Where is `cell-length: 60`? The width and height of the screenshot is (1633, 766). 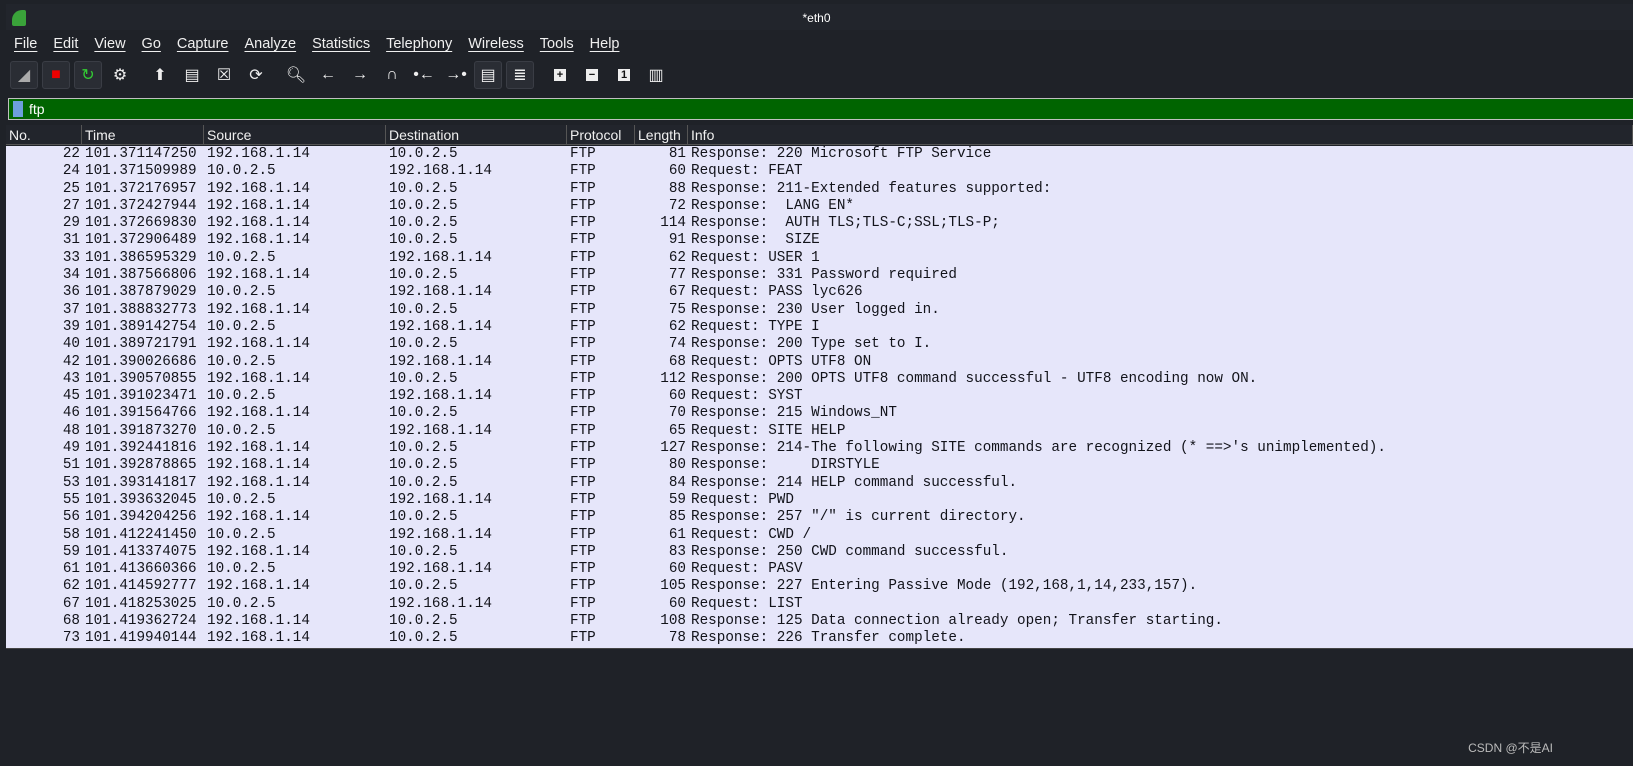 cell-length: 60 is located at coordinates (677, 569).